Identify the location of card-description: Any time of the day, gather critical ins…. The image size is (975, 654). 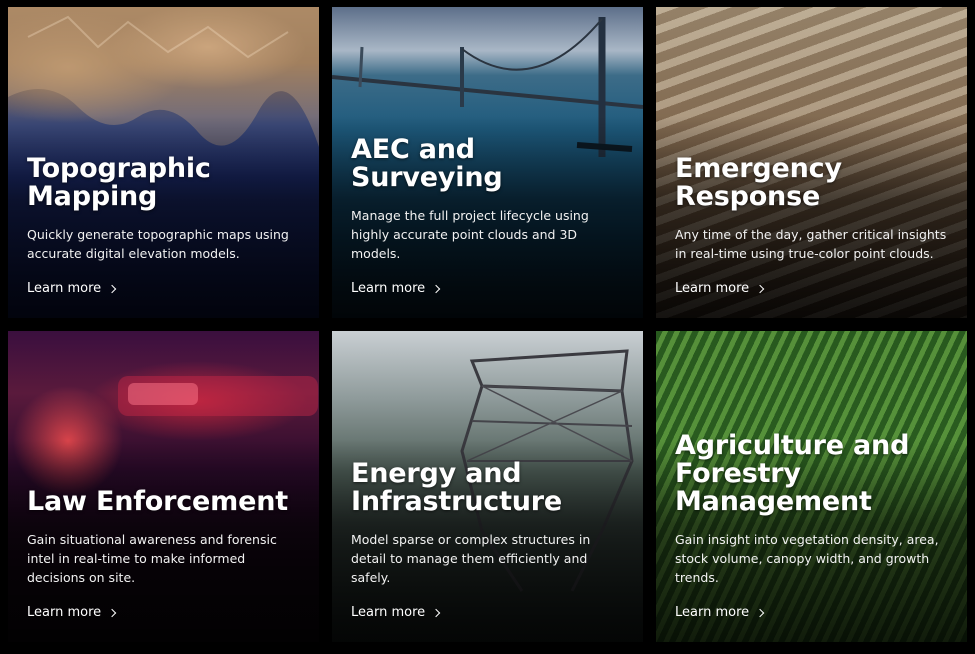
(811, 244).